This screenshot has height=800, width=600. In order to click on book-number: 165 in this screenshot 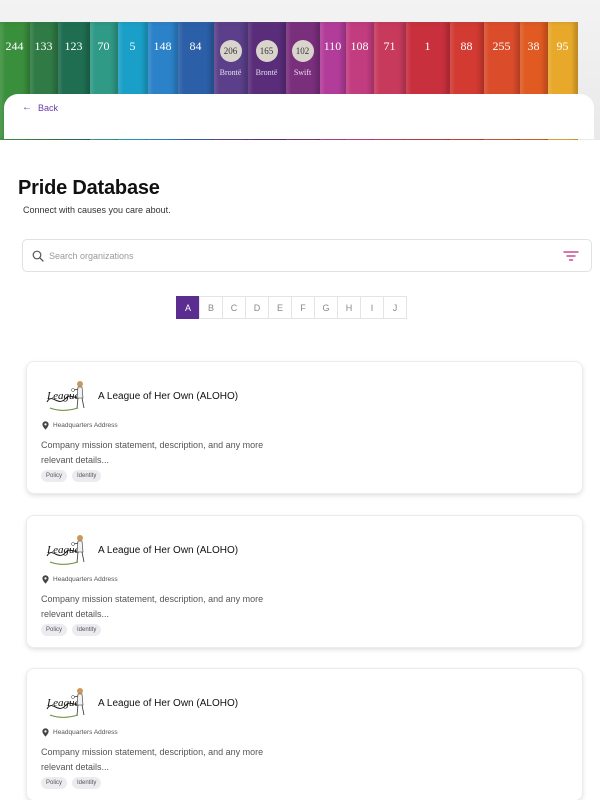, I will do `click(266, 51)`.